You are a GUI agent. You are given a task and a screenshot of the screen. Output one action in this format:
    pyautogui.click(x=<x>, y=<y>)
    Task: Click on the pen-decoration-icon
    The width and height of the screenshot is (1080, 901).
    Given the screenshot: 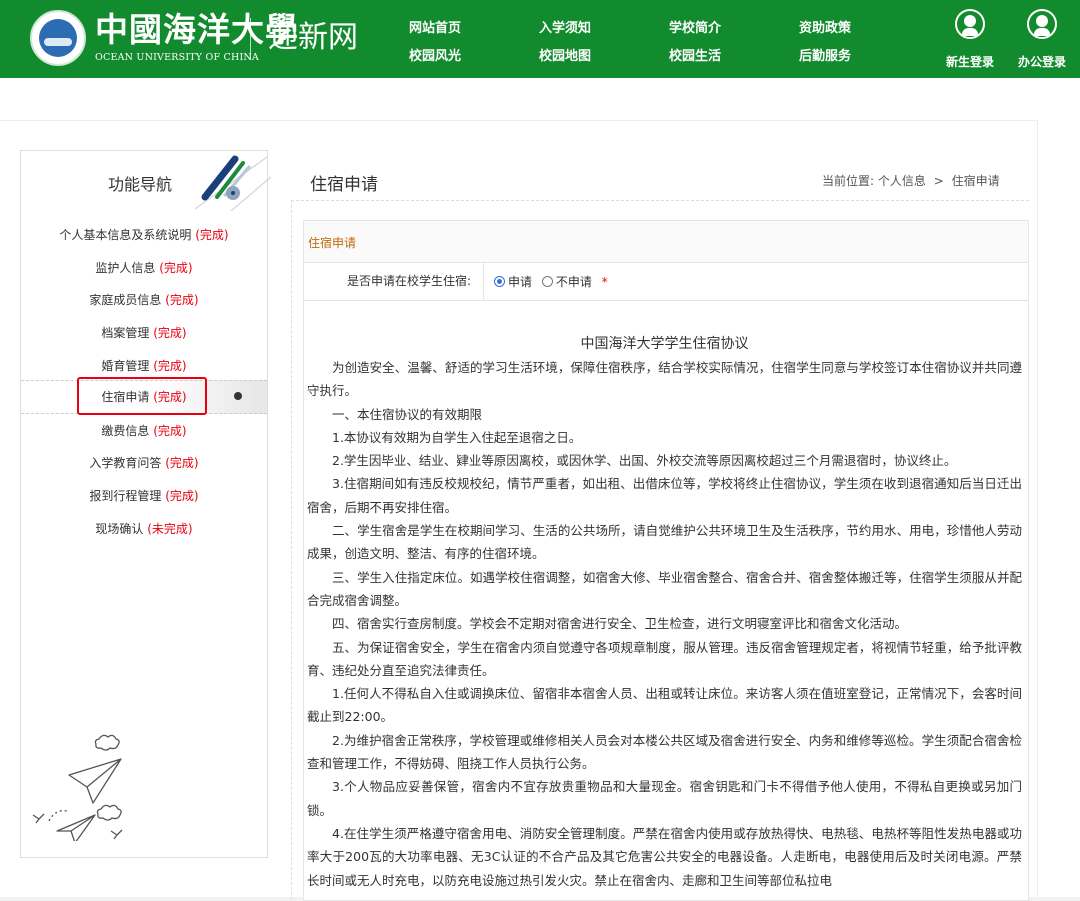 What is the action you would take?
    pyautogui.click(x=232, y=183)
    